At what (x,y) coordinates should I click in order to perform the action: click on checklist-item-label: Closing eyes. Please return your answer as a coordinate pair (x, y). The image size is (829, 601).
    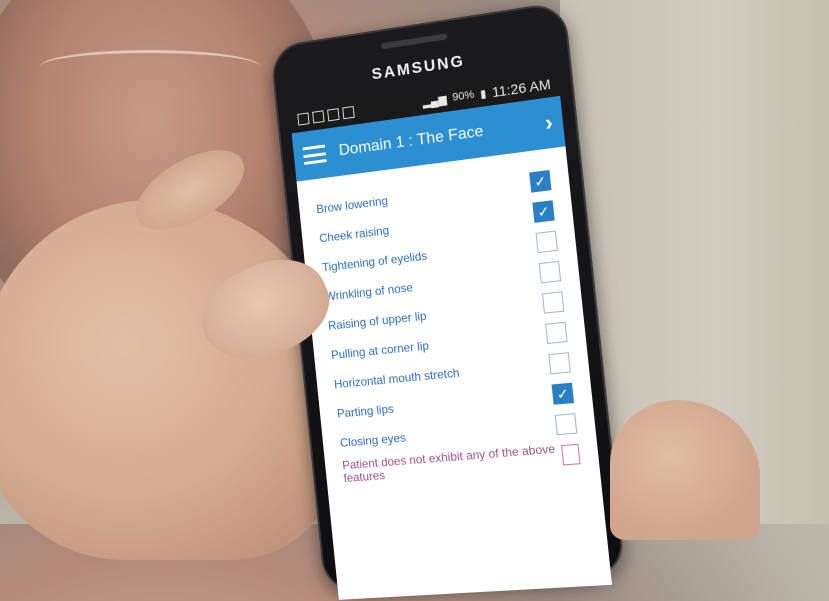
    Looking at the image, I should click on (373, 440).